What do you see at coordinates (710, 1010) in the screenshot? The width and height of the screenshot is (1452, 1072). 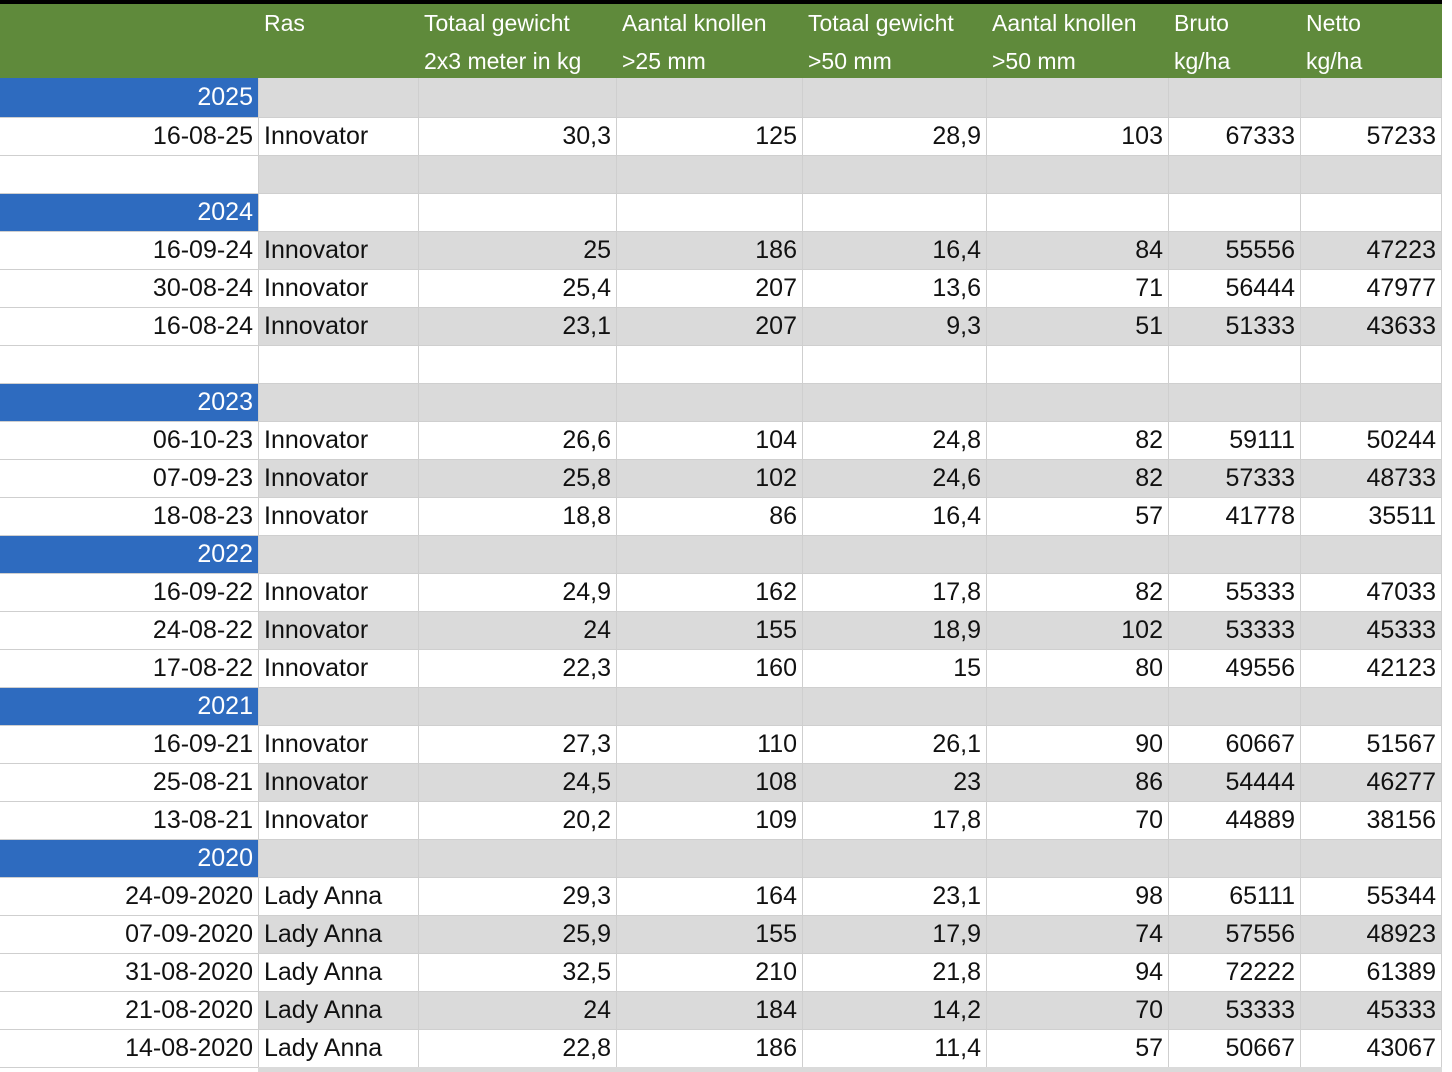 I see `cell-aantal-knollen-25: 184` at bounding box center [710, 1010].